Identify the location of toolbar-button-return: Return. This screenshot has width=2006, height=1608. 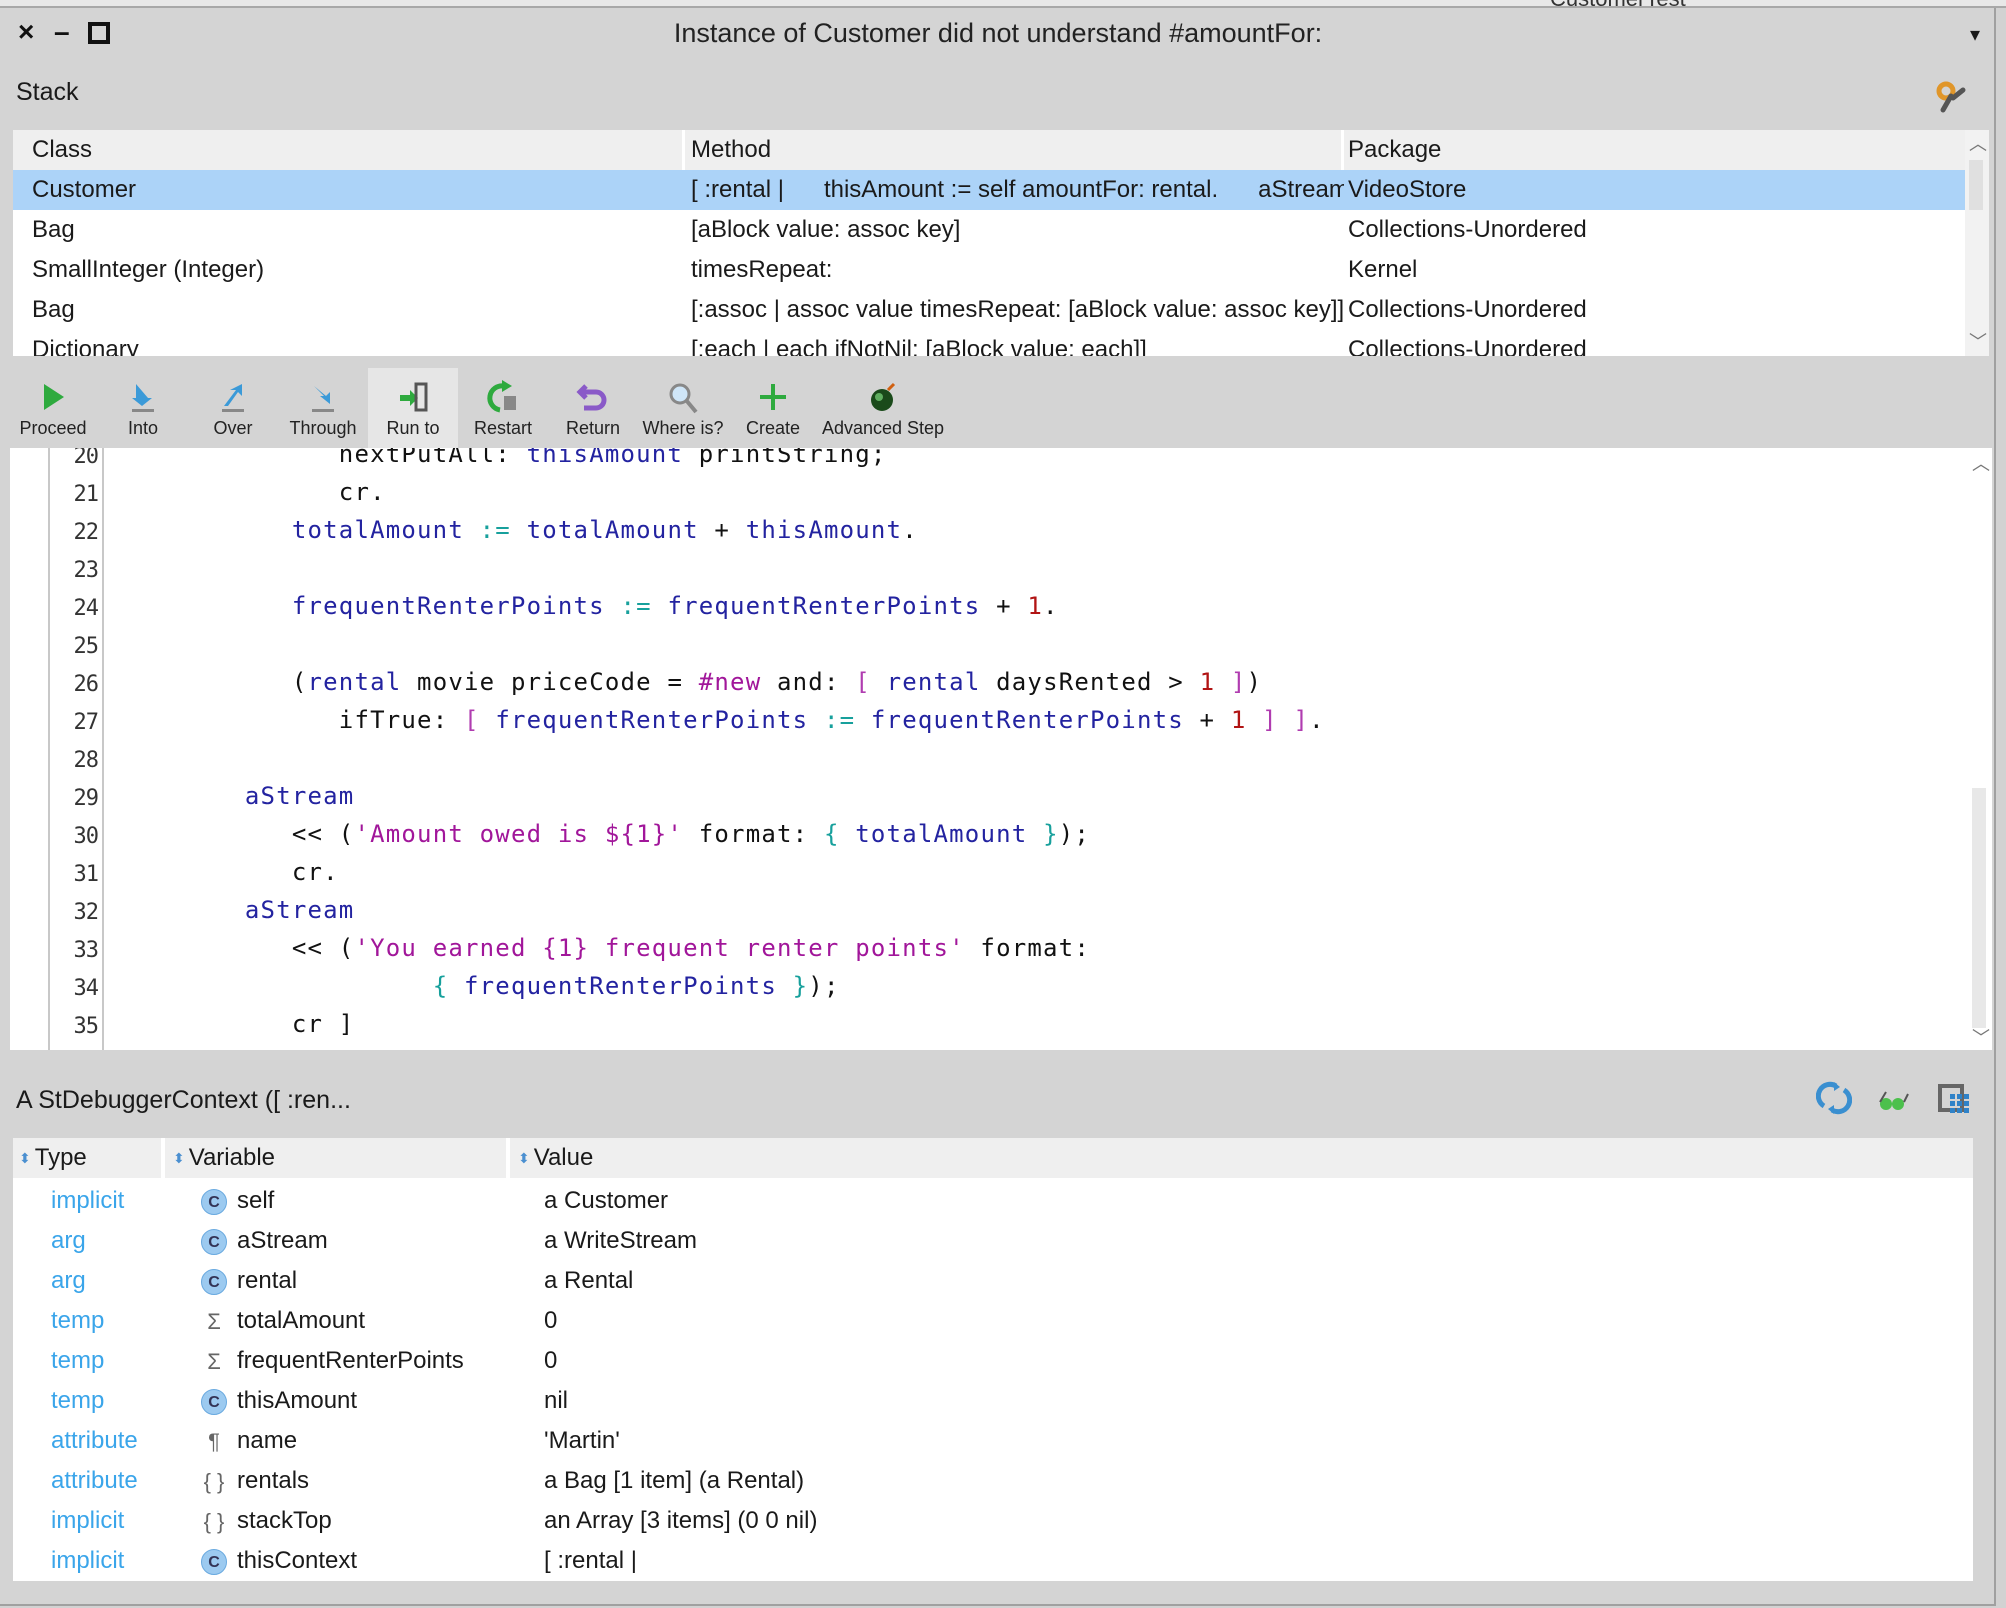
(593, 408).